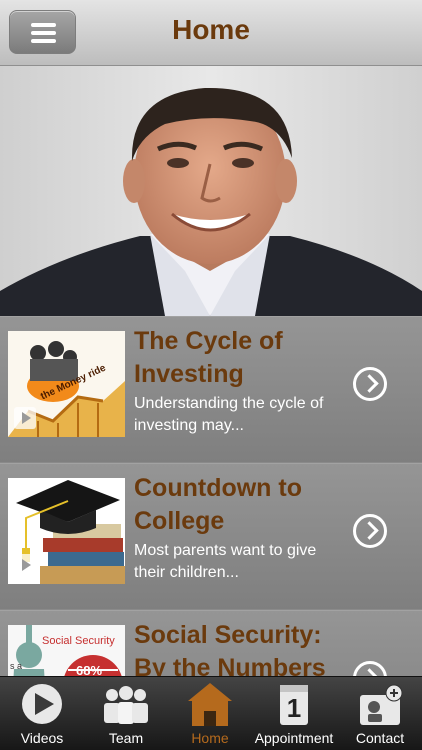  I want to click on tab-label: Videos, so click(42, 738).